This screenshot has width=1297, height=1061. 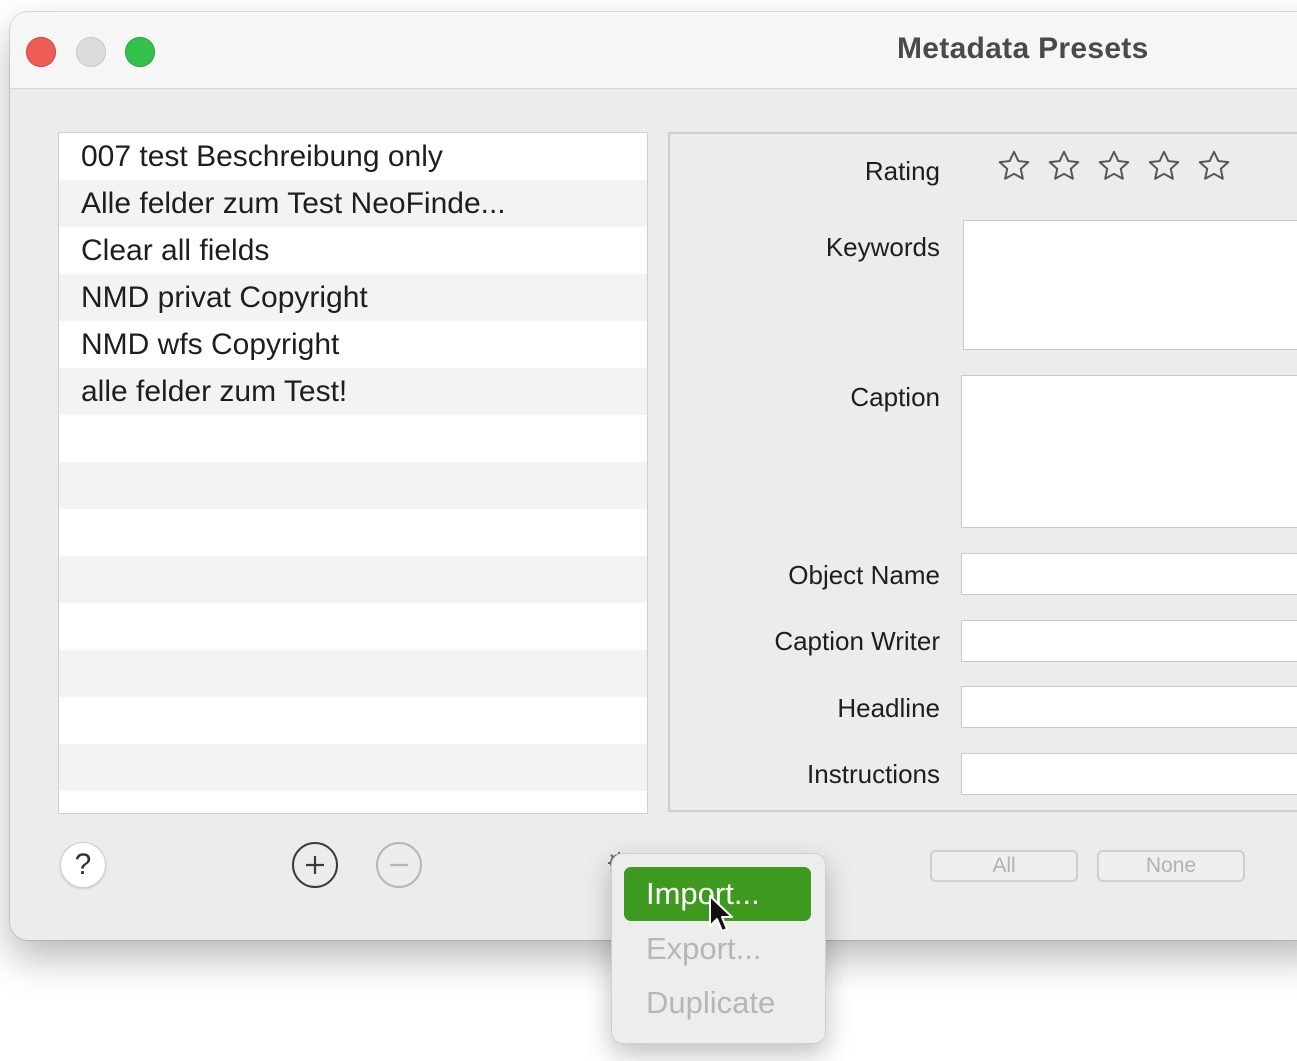 I want to click on window-title: Metadata Presets, so click(x=1023, y=48).